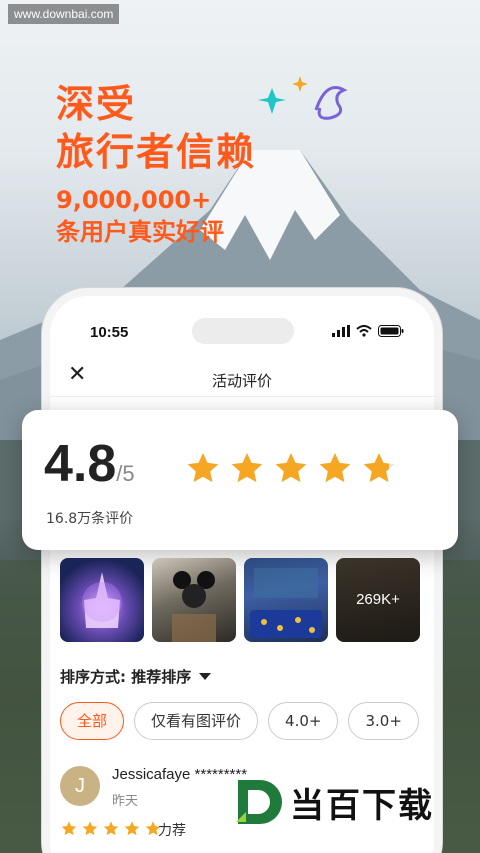 The width and height of the screenshot is (480, 853). What do you see at coordinates (205, 676) in the screenshot?
I see `chevron-down-icon` at bounding box center [205, 676].